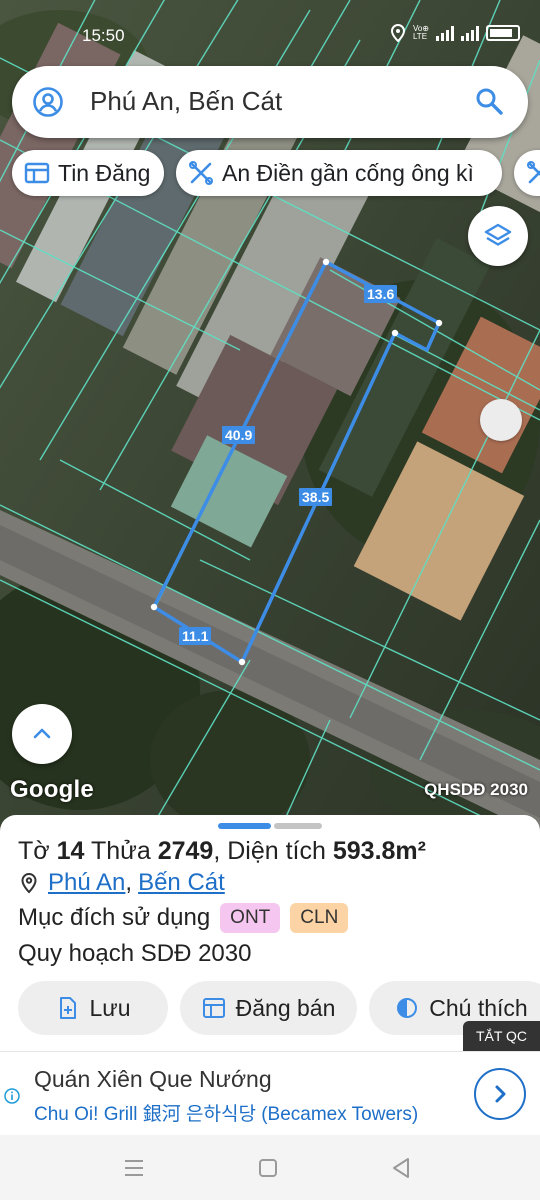 This screenshot has width=540, height=1200. Describe the element at coordinates (48, 102) in the screenshot. I see `account-icon` at that location.